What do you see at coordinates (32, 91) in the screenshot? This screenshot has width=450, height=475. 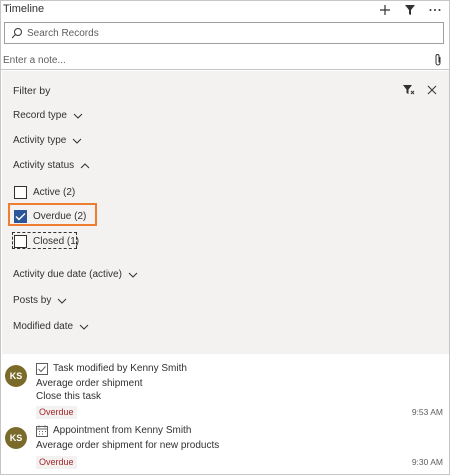 I see `filter-title: Filter by` at bounding box center [32, 91].